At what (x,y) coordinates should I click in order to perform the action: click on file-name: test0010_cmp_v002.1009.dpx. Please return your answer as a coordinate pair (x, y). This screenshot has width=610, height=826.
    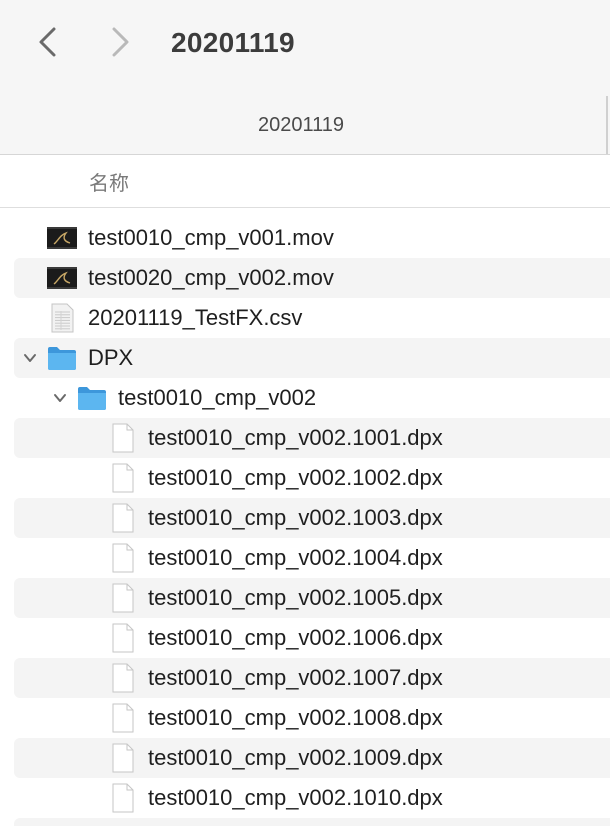
    Looking at the image, I should click on (295, 757).